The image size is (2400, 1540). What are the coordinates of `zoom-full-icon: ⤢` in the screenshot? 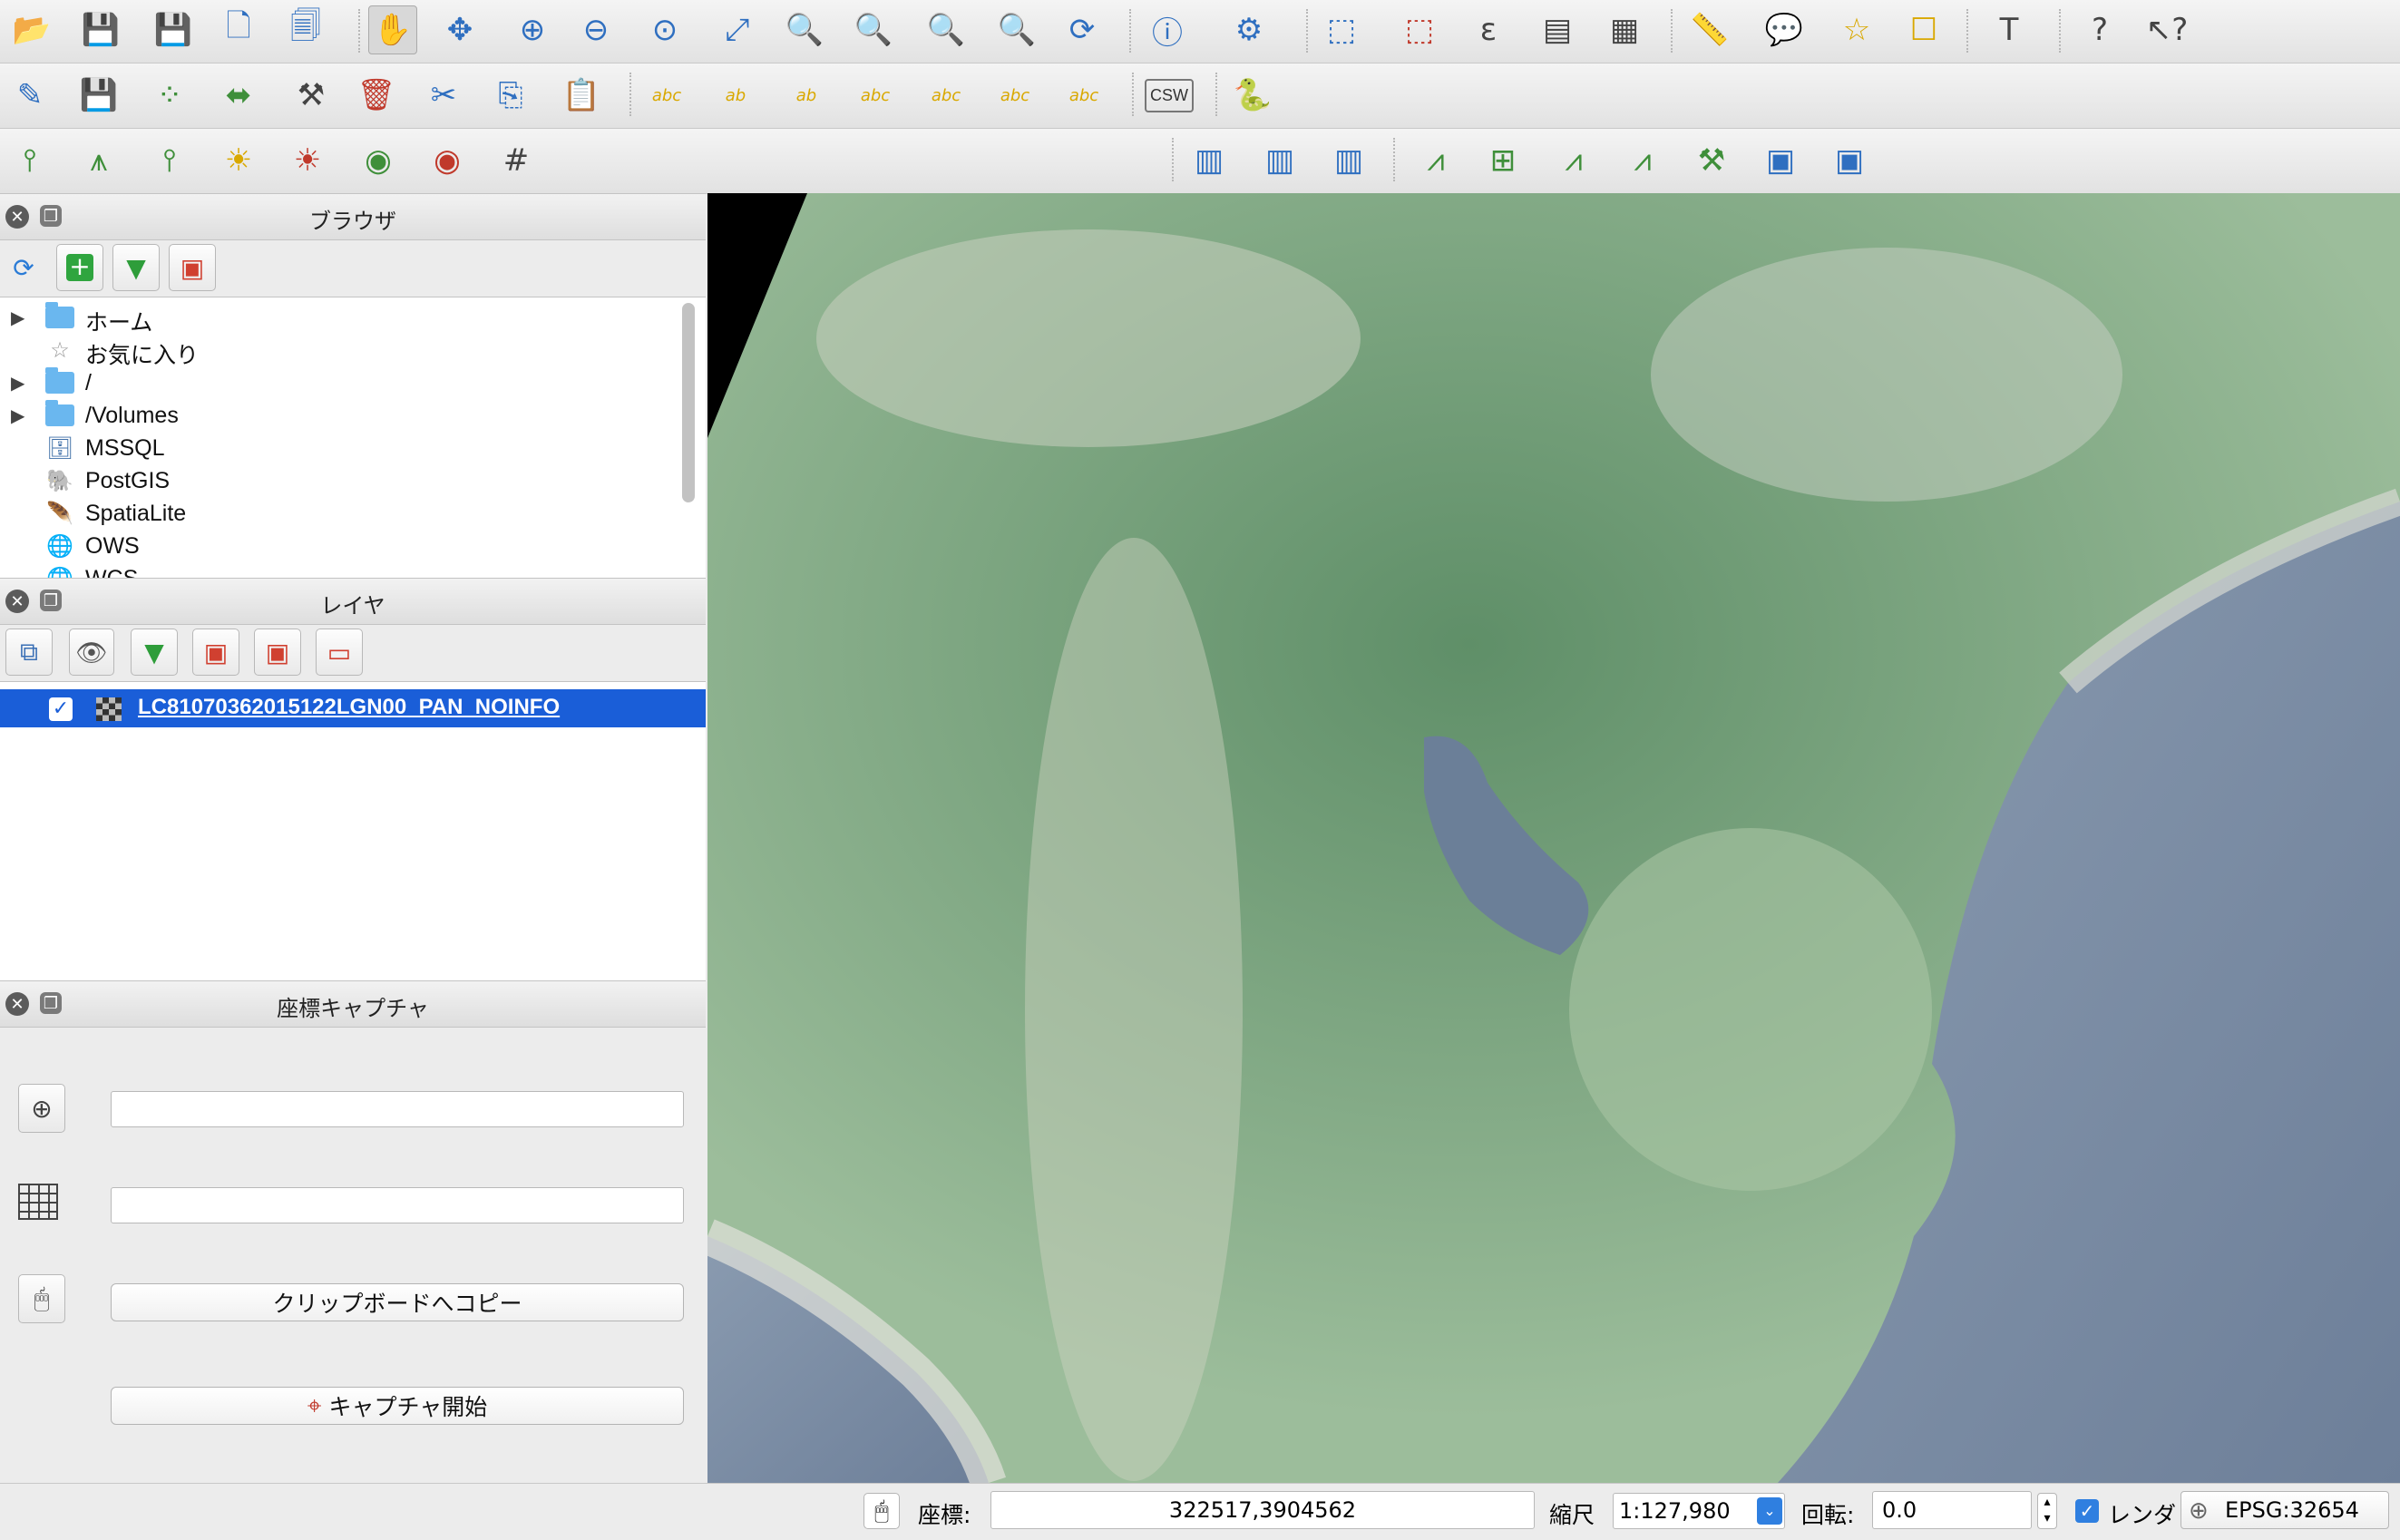 It's located at (737, 29).